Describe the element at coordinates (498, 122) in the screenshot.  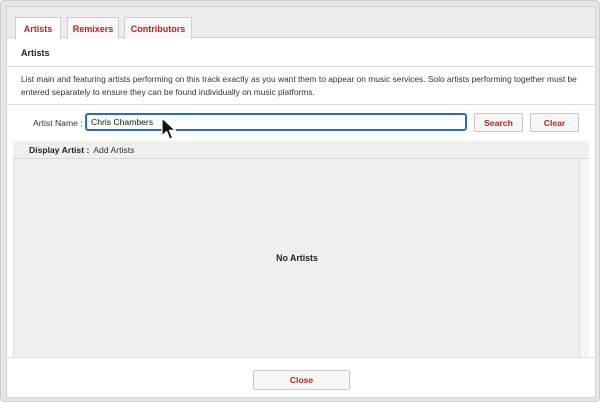
I see `search-button: Search` at that location.